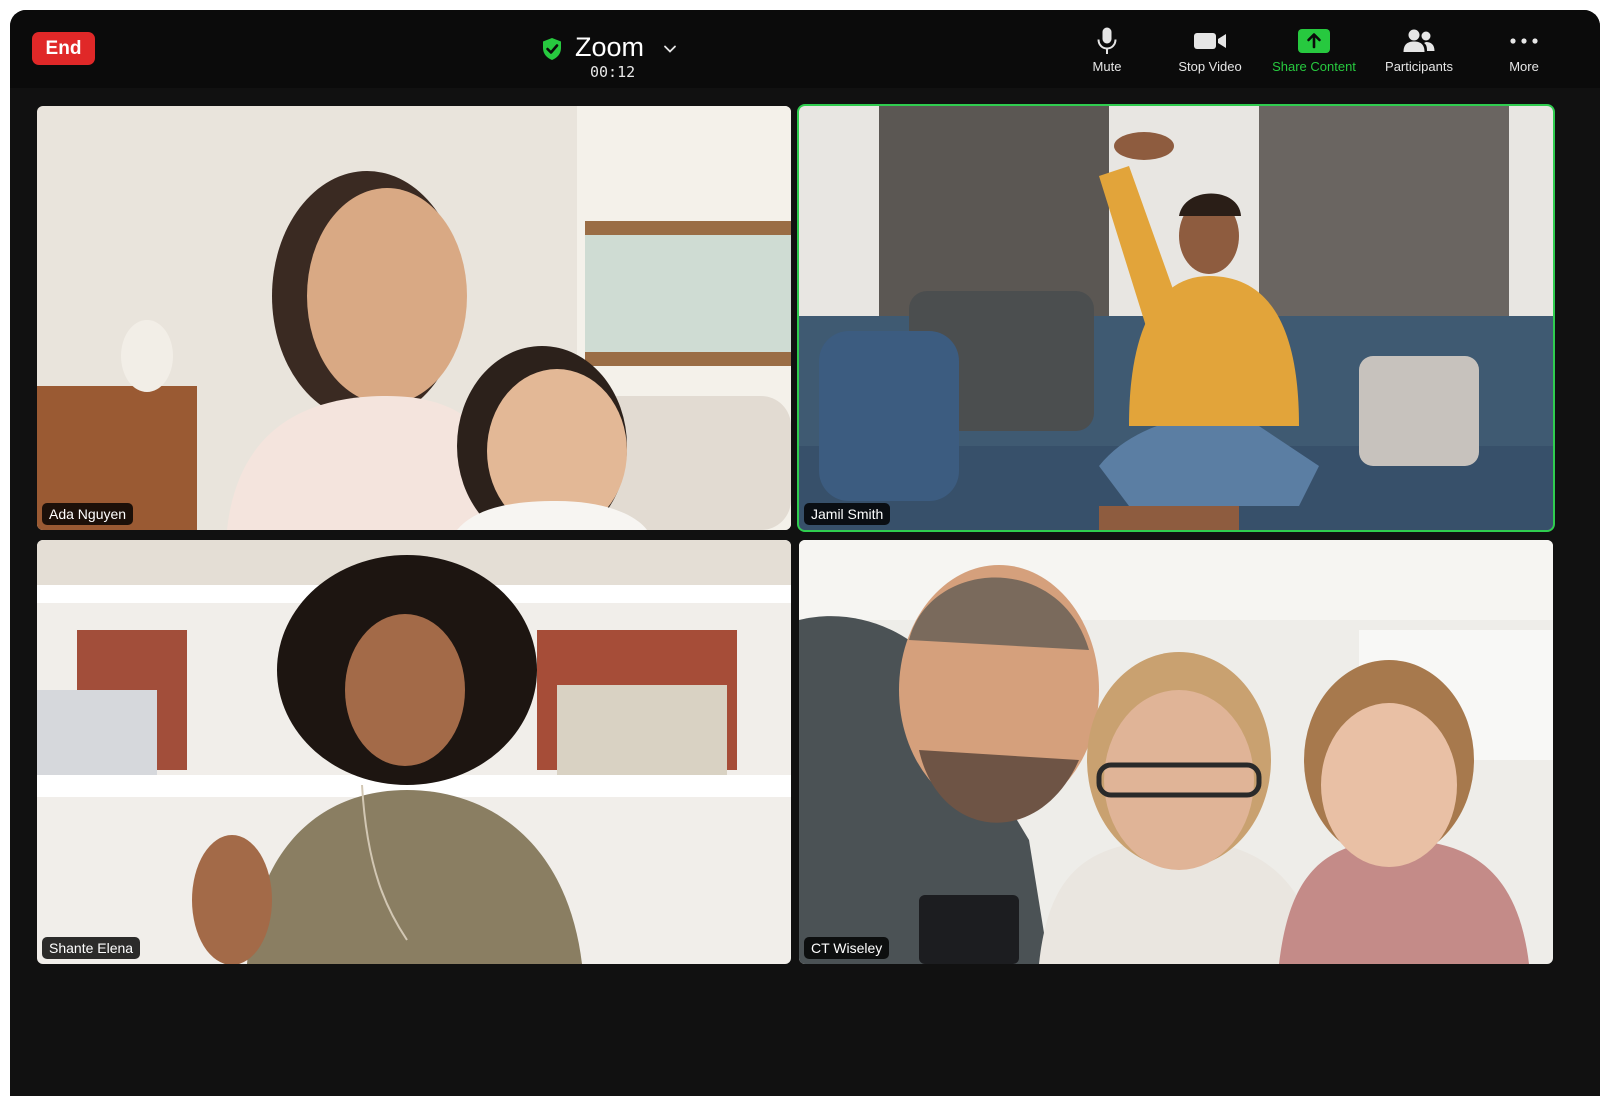 Image resolution: width=1610 pixels, height=1096 pixels. What do you see at coordinates (1314, 41) in the screenshot?
I see `share-screen-icon` at bounding box center [1314, 41].